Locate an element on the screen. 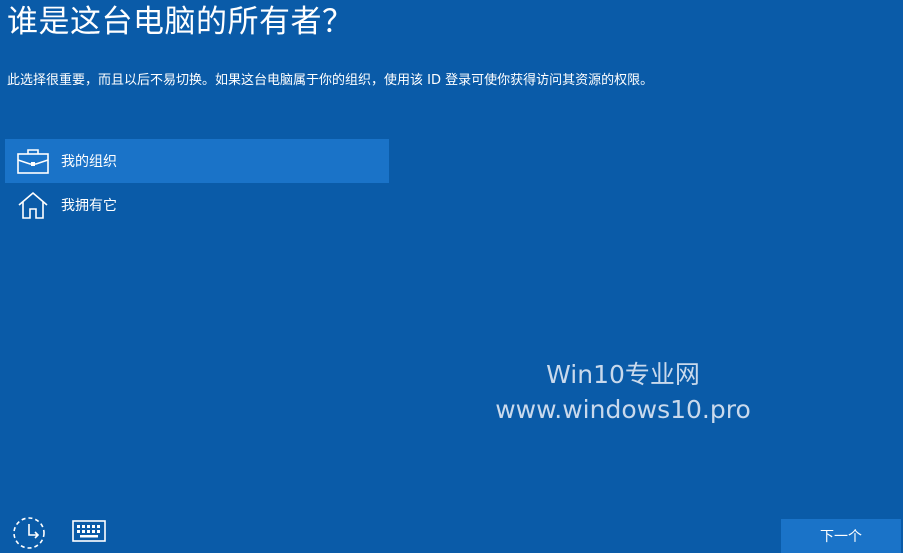 Image resolution: width=903 pixels, height=553 pixels. home-icon is located at coordinates (33, 205).